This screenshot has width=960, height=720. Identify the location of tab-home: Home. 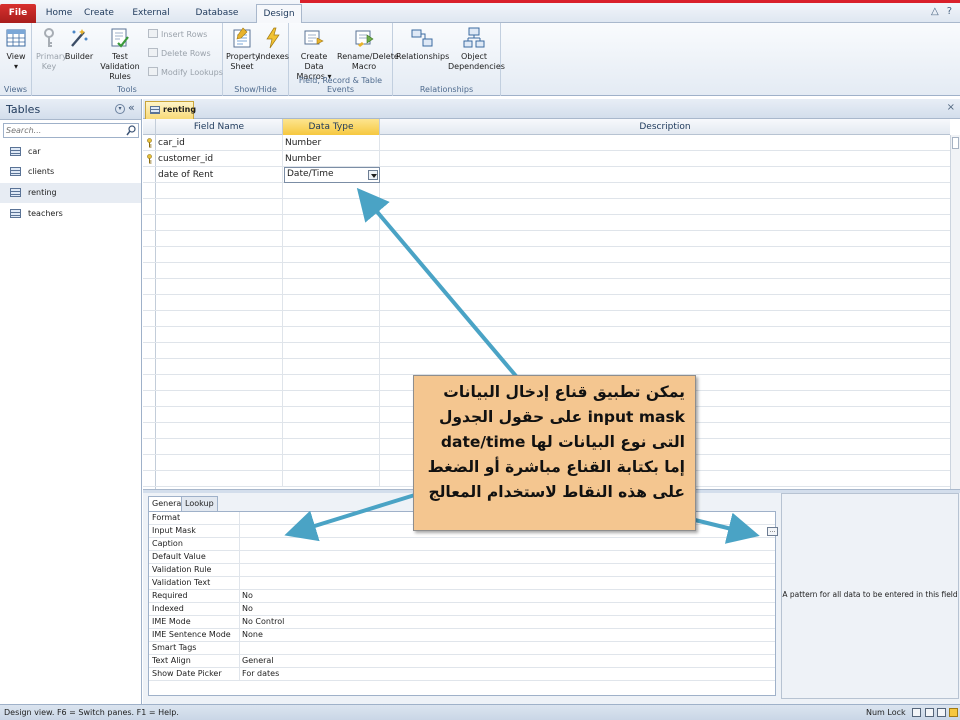
(59, 13).